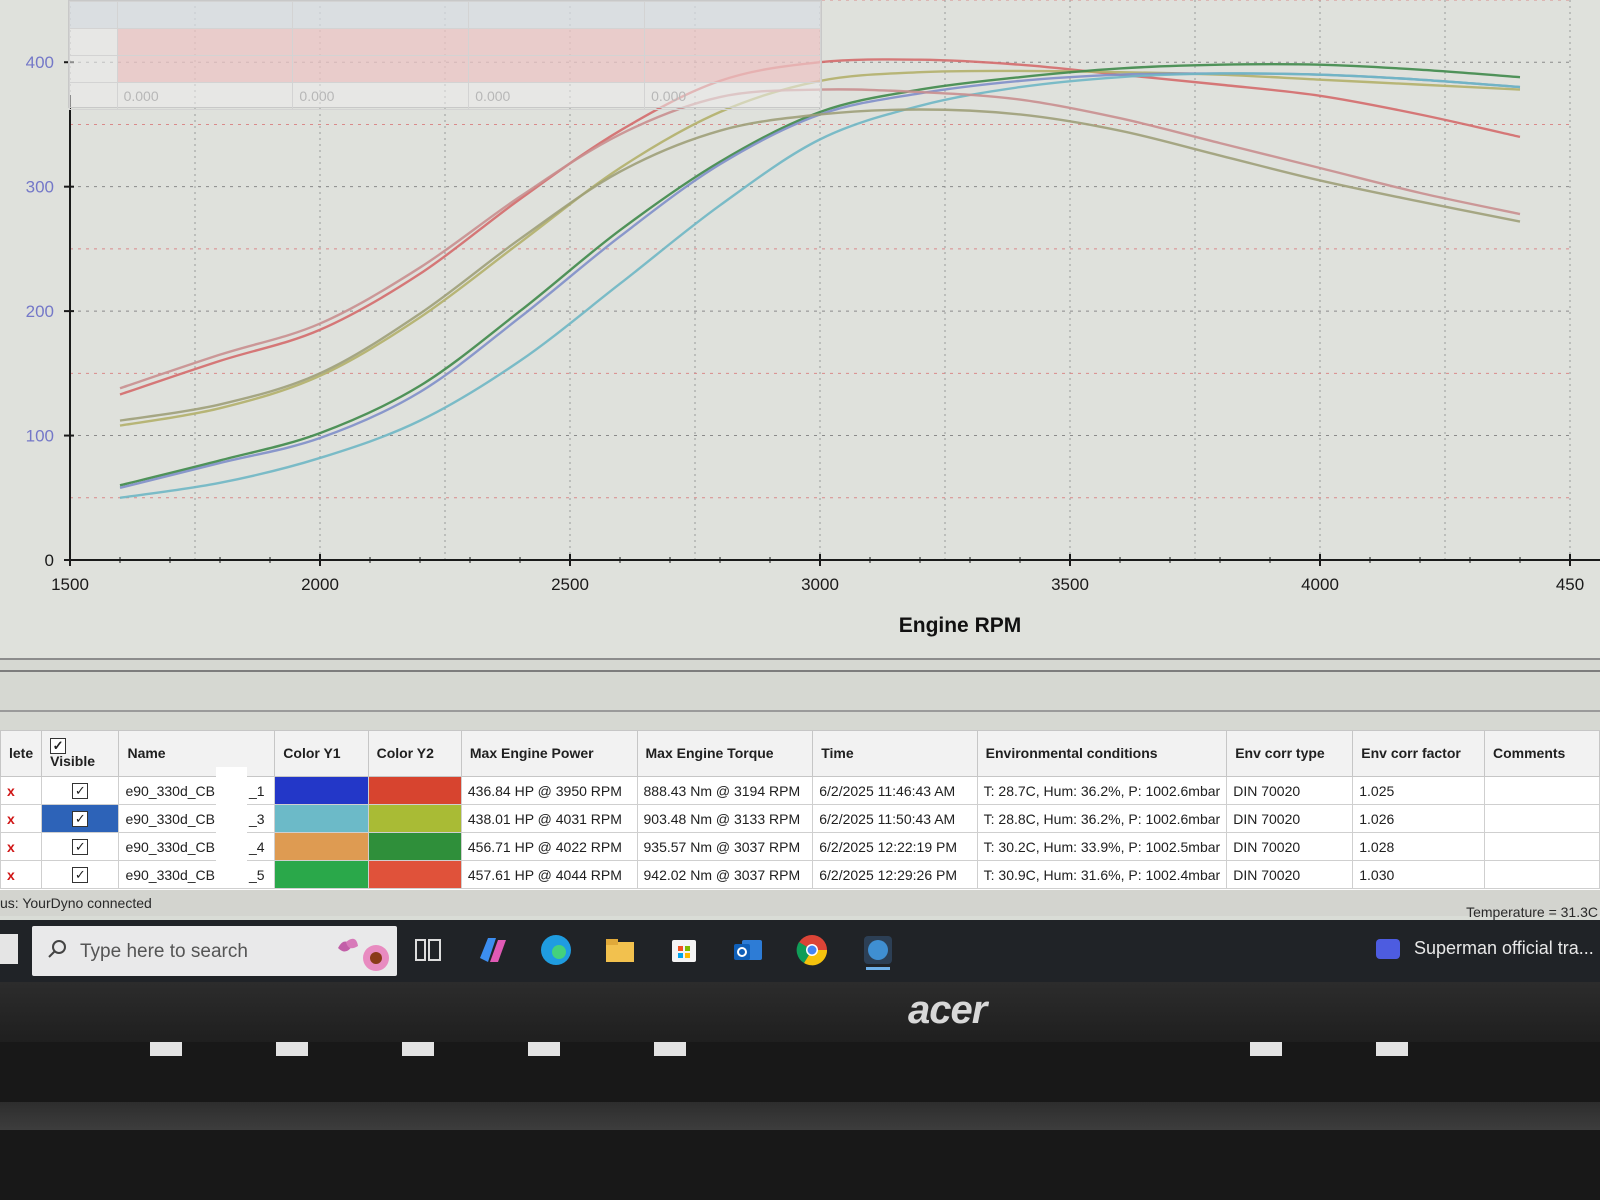  I want to click on run-suffix: _5, so click(256, 874).